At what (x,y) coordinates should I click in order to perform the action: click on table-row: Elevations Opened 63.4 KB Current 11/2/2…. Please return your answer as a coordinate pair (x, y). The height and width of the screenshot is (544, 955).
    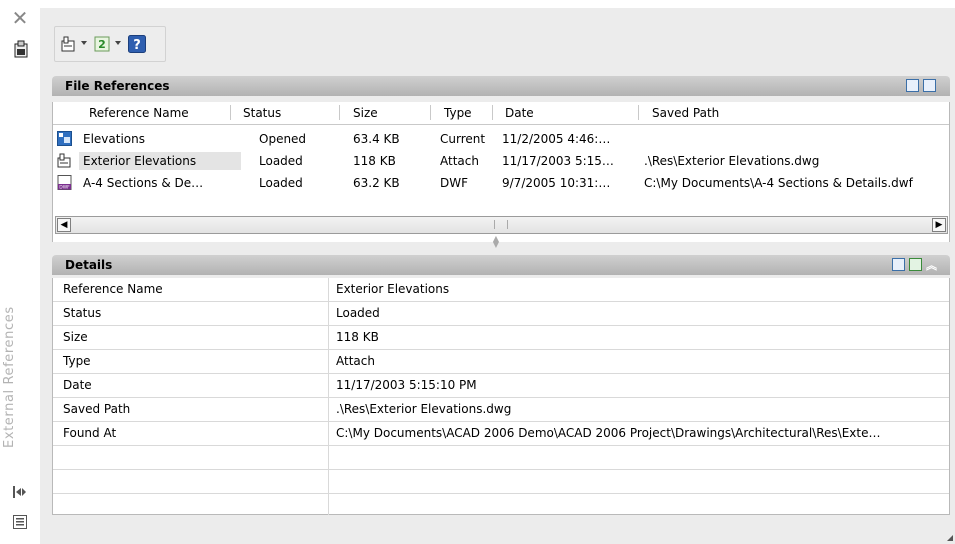
    Looking at the image, I should click on (501, 139).